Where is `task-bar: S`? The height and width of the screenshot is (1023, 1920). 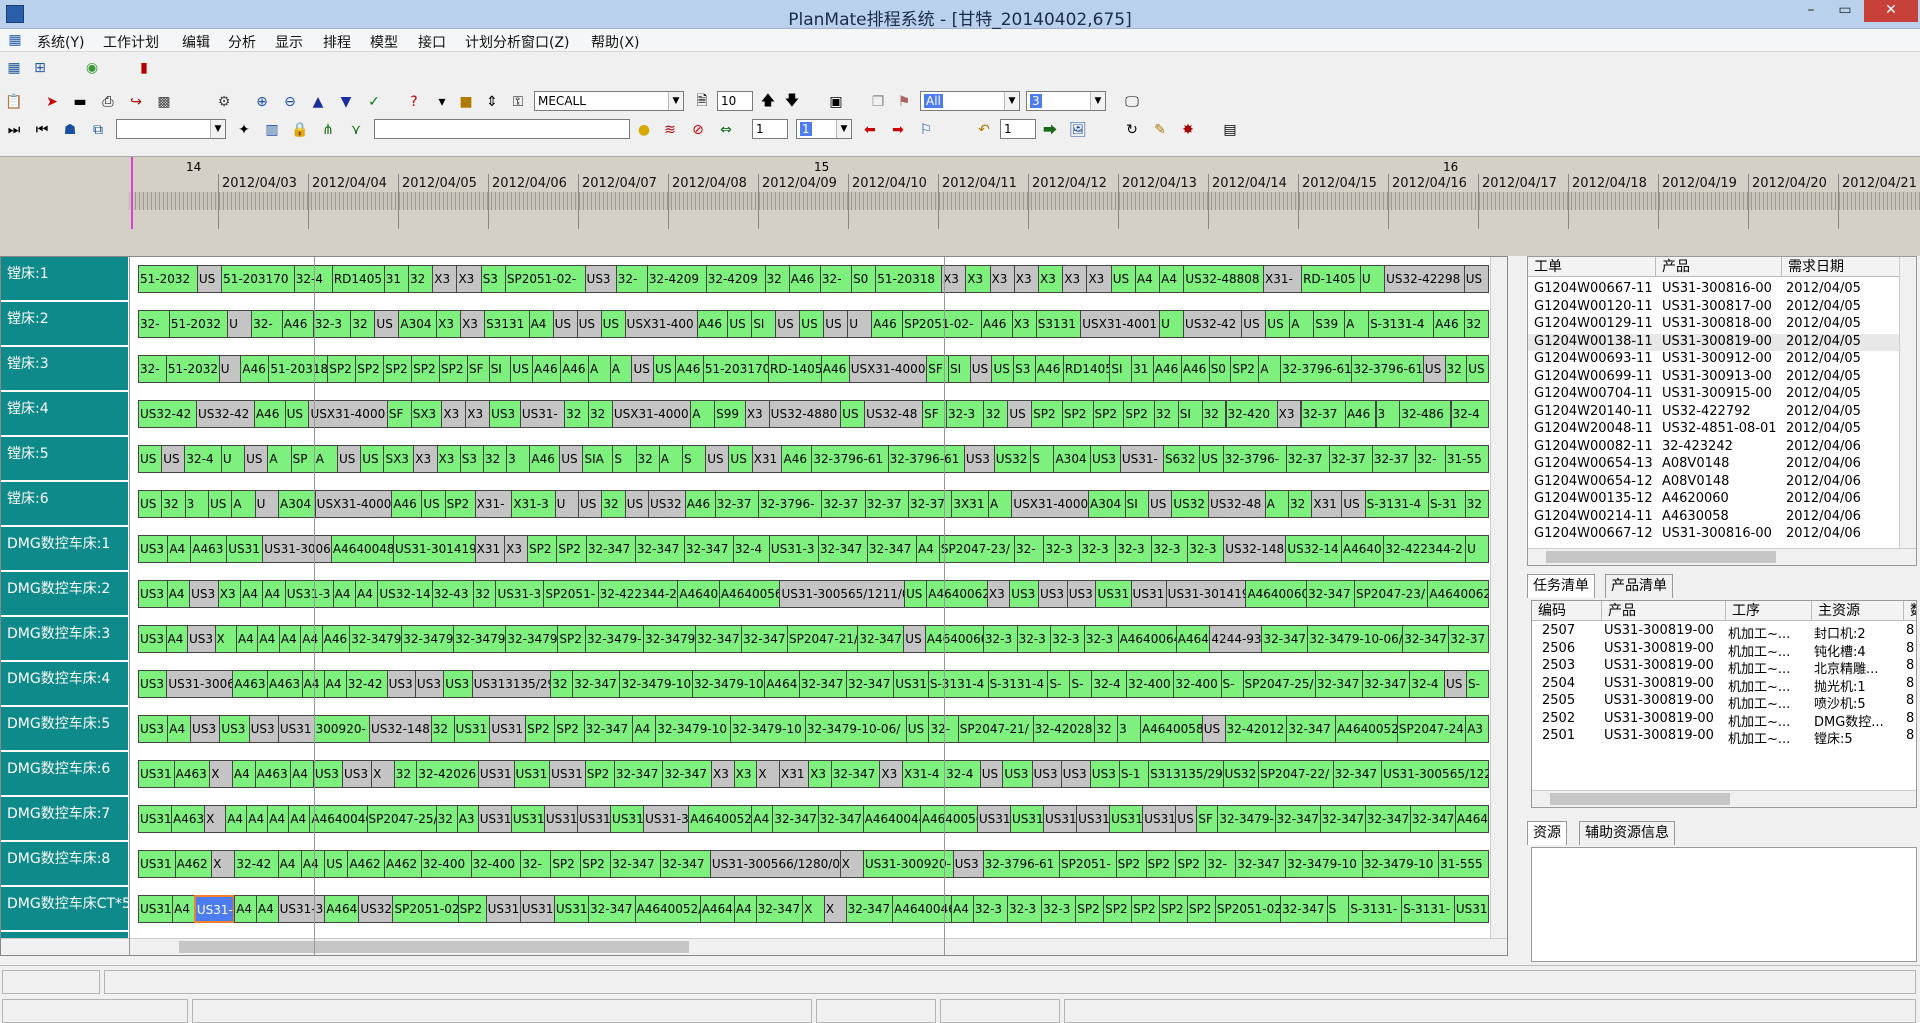 task-bar: S is located at coordinates (694, 459).